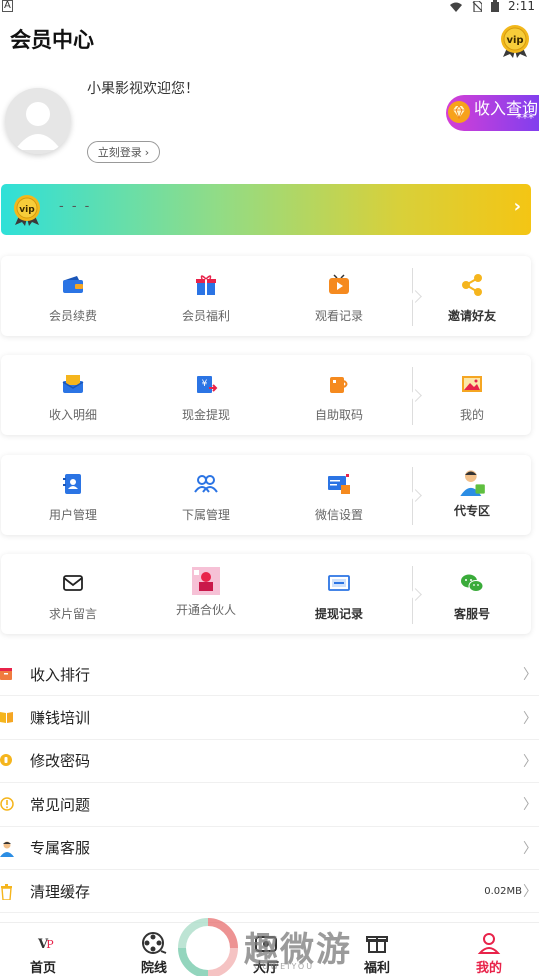  Describe the element at coordinates (472, 384) in the screenshot. I see `gallery-icon` at that location.